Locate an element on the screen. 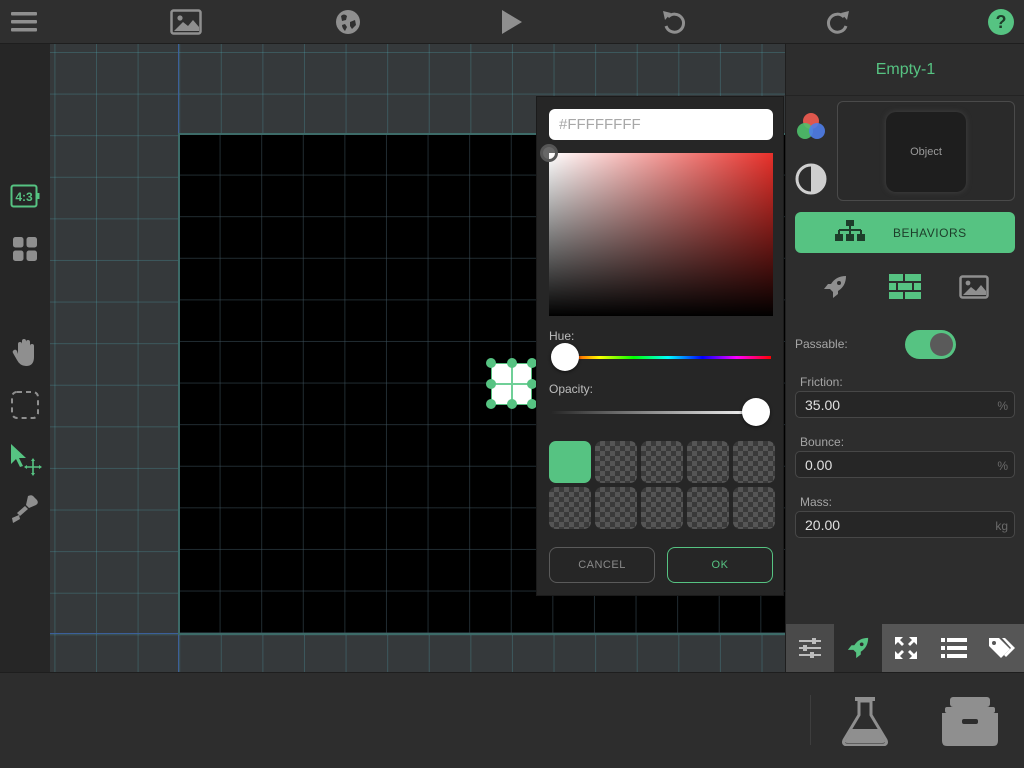 The height and width of the screenshot is (768, 1024). background-image-button is located at coordinates (186, 22).